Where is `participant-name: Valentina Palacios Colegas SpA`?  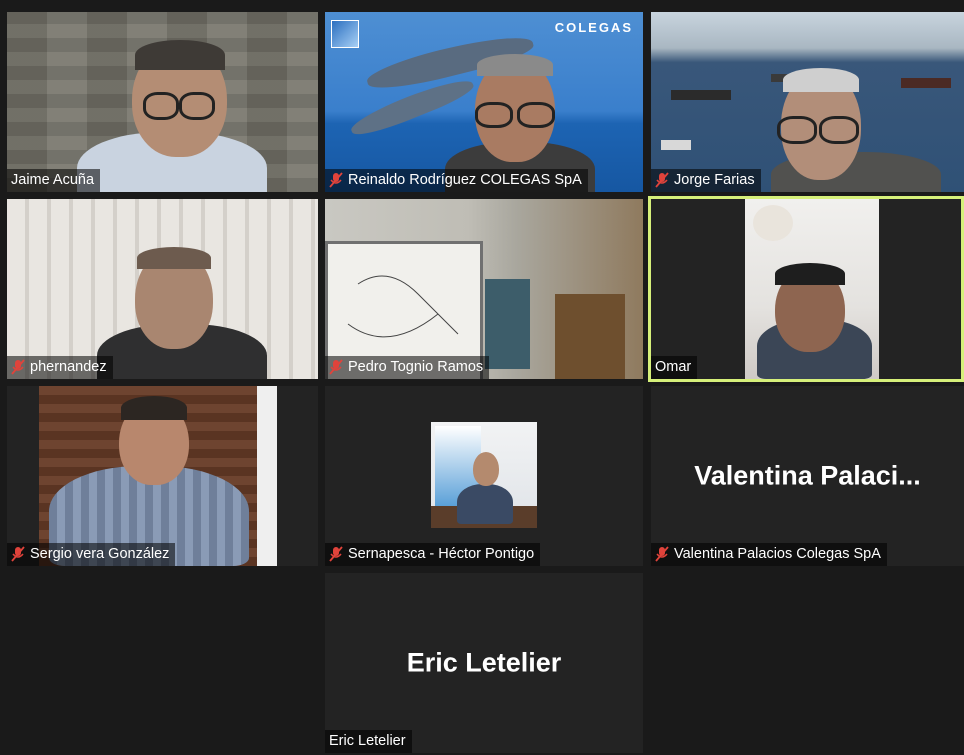 participant-name: Valentina Palacios Colegas SpA is located at coordinates (777, 554).